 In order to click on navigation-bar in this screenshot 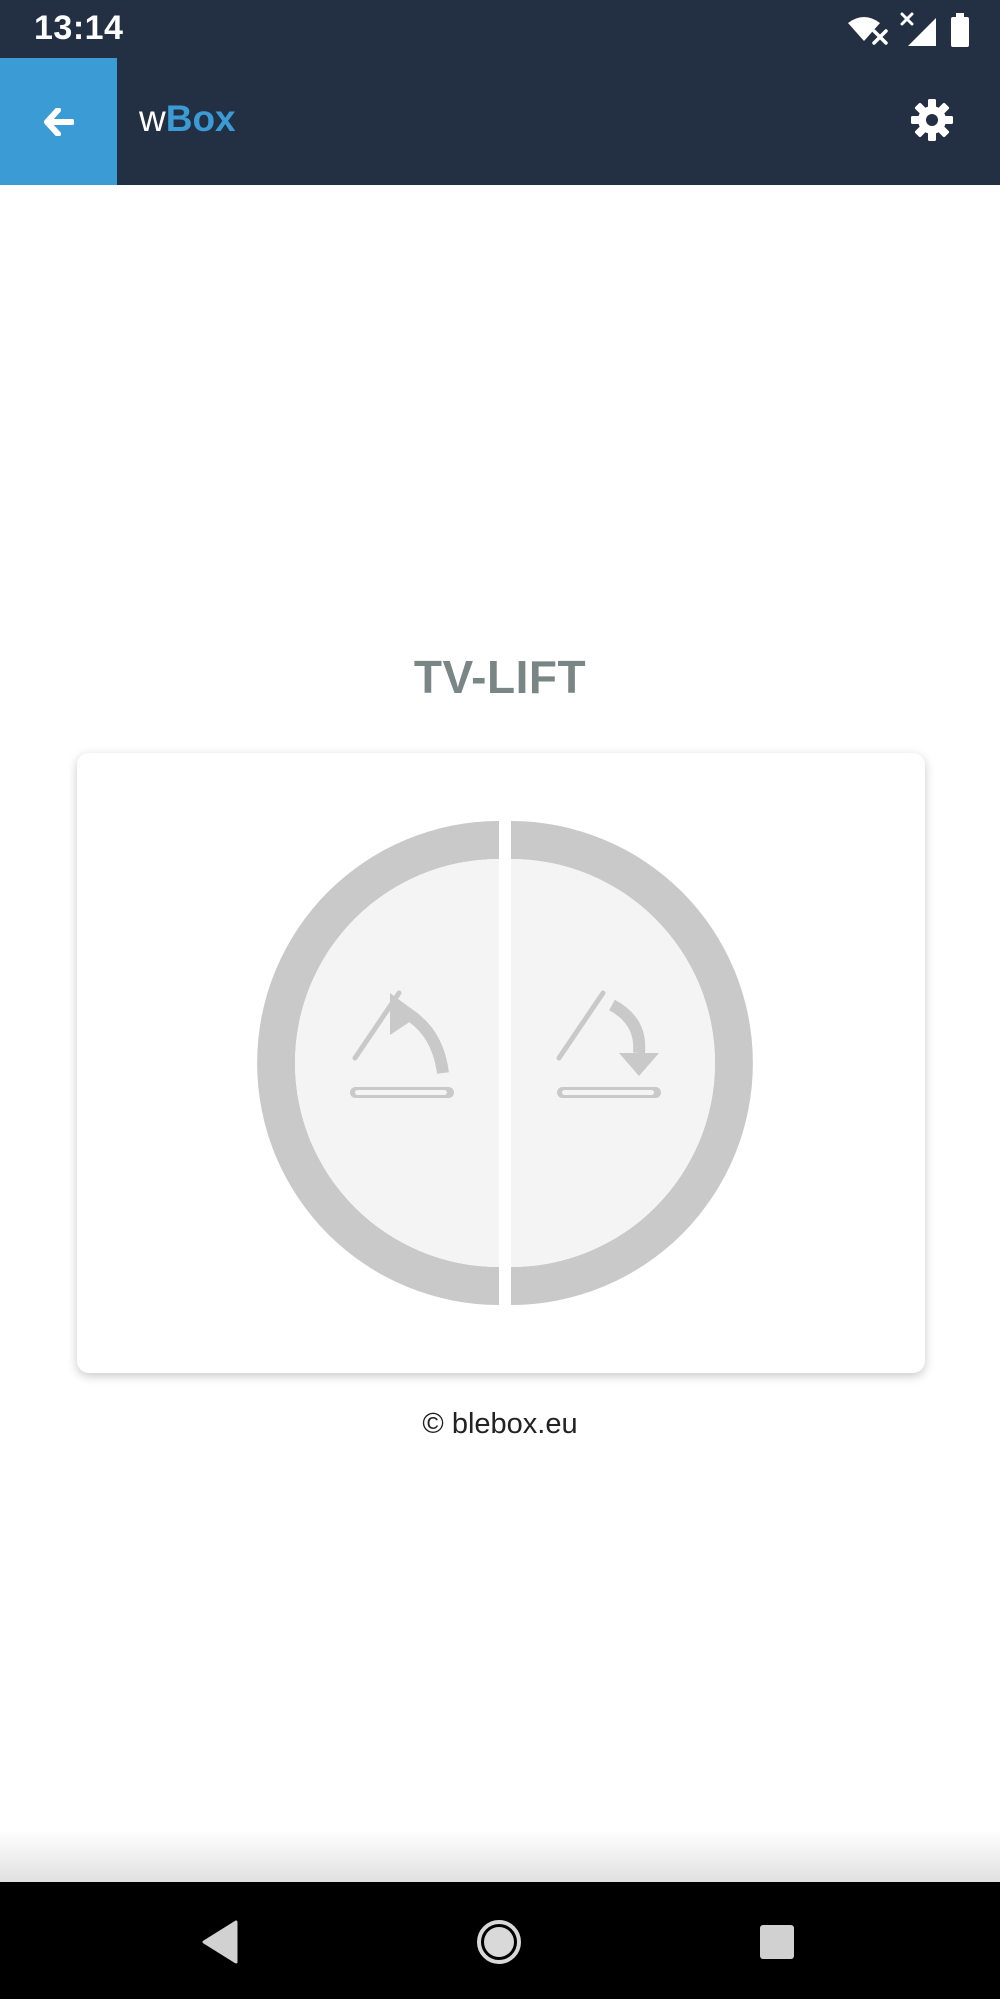, I will do `click(500, 1940)`.